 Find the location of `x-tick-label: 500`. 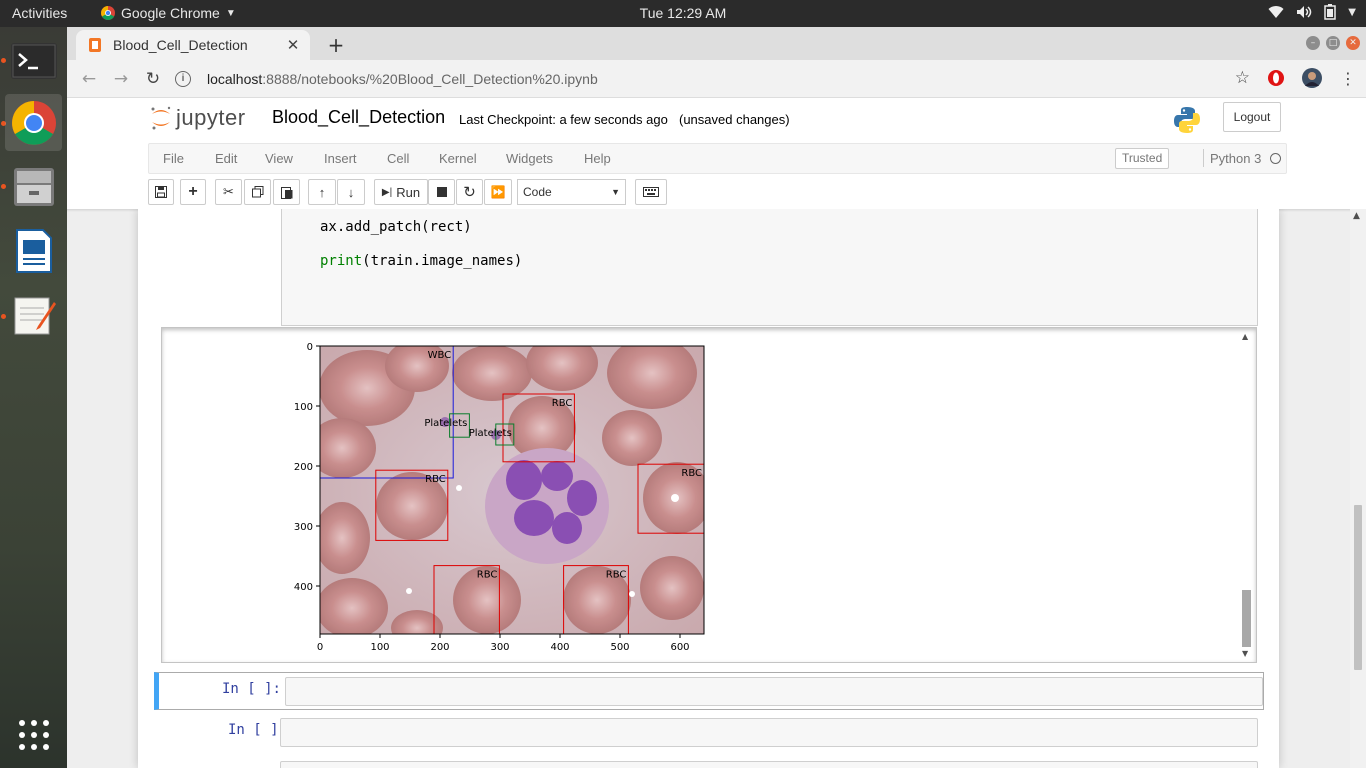

x-tick-label: 500 is located at coordinates (619, 647).